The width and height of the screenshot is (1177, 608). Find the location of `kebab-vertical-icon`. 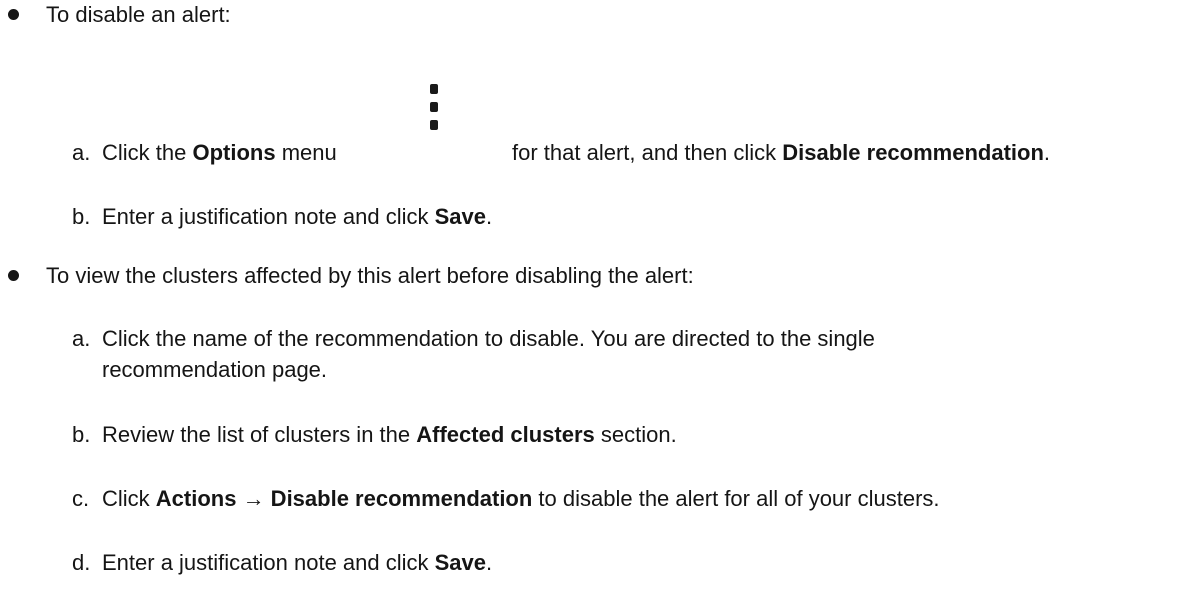

kebab-vertical-icon is located at coordinates (435, 107).